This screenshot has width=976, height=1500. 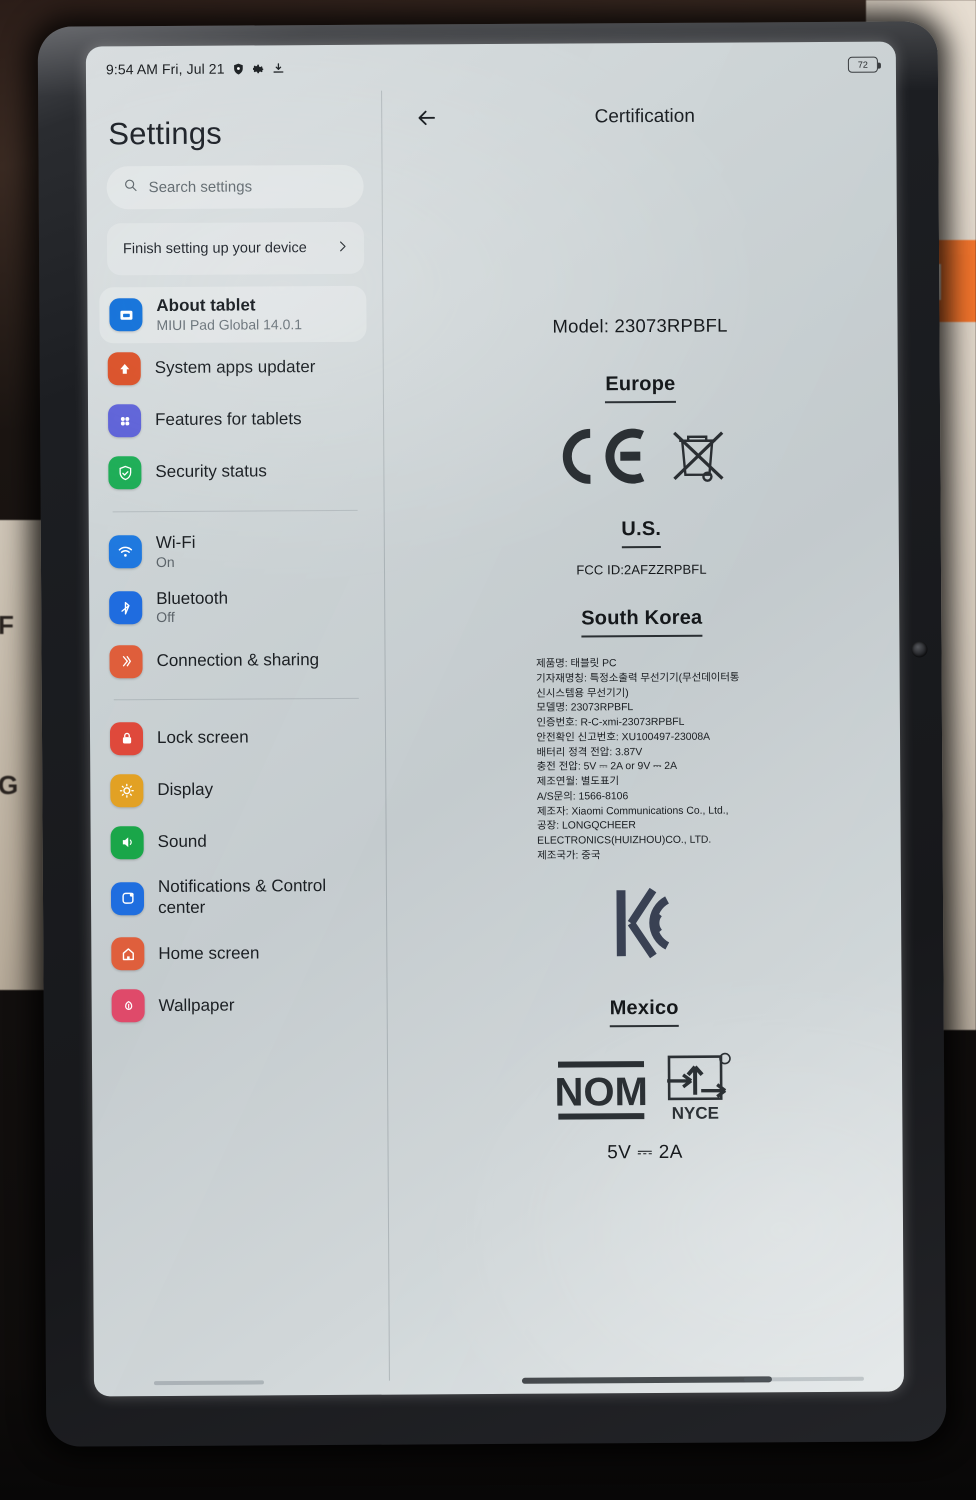 What do you see at coordinates (578, 782) in the screenshot?
I see `kr-line: 제조연월: 별도표기` at bounding box center [578, 782].